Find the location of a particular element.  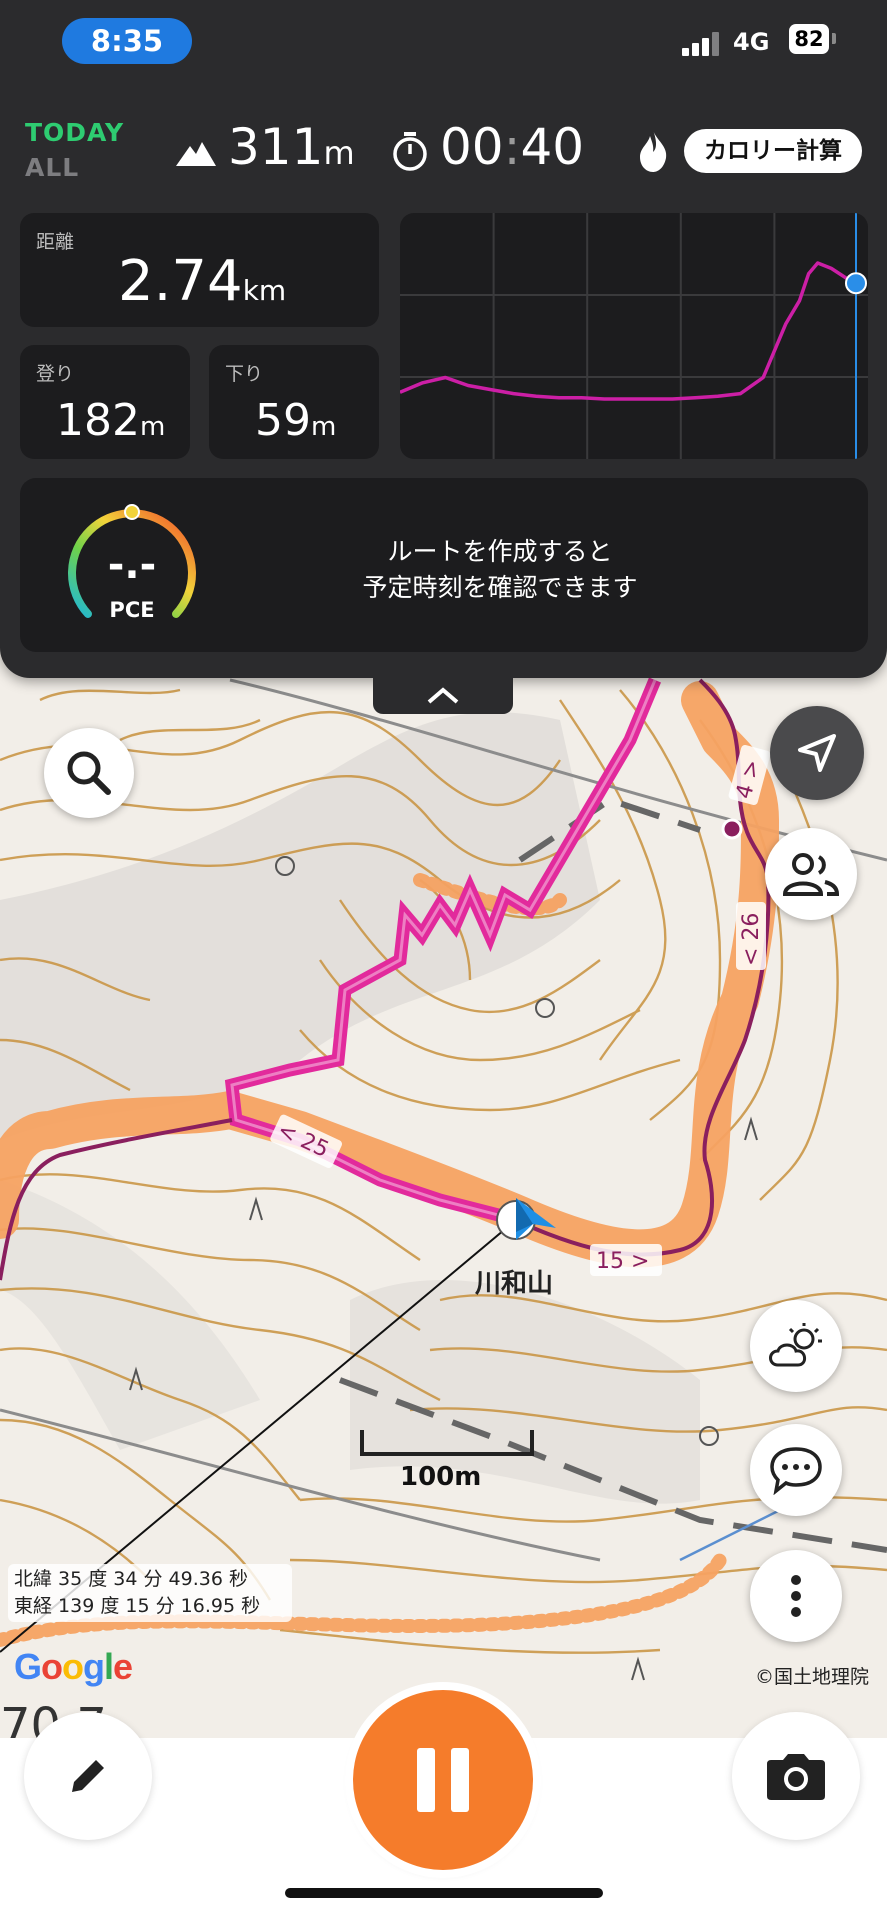

route-marker-15: 15 > is located at coordinates (622, 1261).